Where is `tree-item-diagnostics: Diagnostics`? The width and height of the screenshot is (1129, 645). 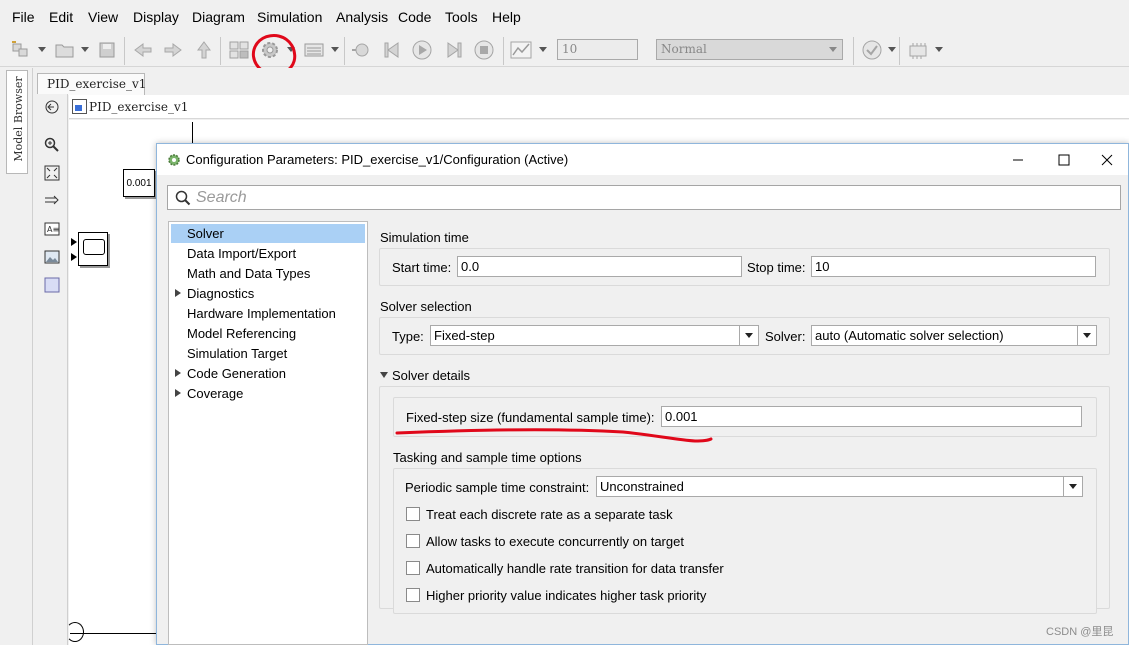 tree-item-diagnostics: Diagnostics is located at coordinates (268, 293).